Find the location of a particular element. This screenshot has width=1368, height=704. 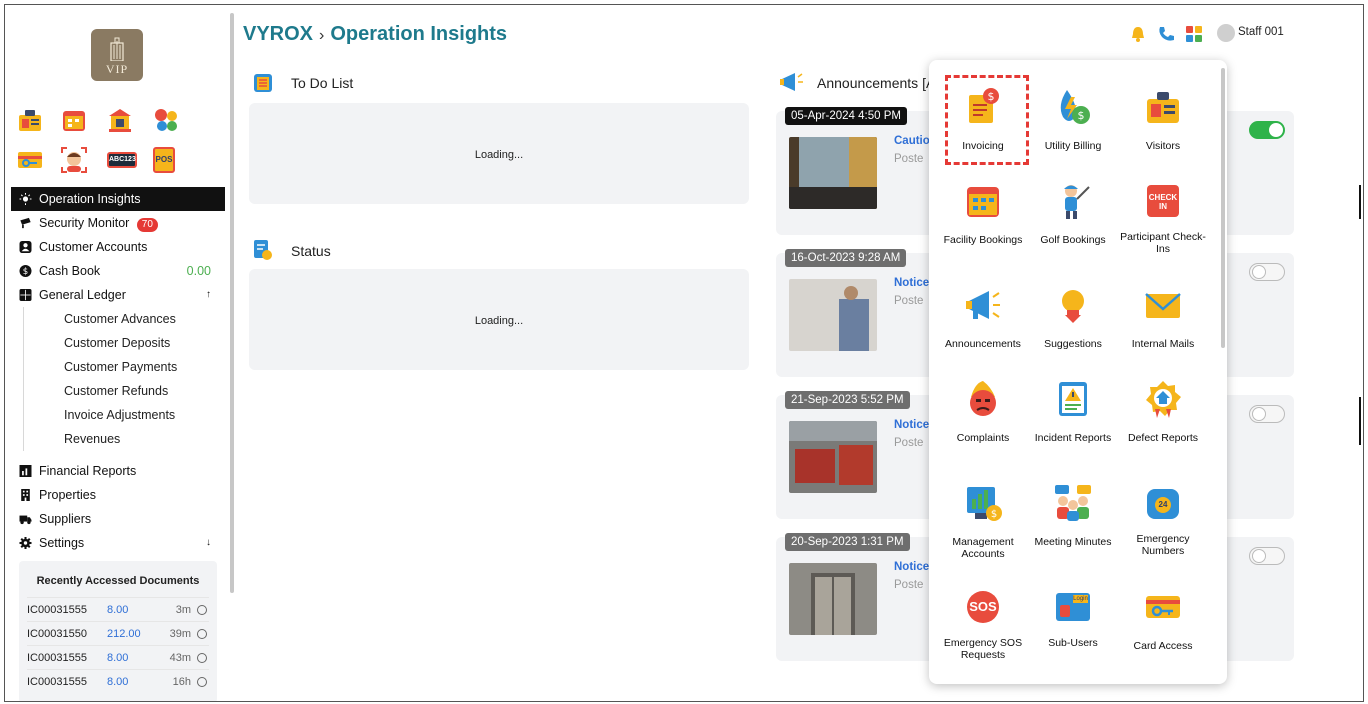

sidebar-item-financial-reports: Financial Reports is located at coordinates (118, 471).